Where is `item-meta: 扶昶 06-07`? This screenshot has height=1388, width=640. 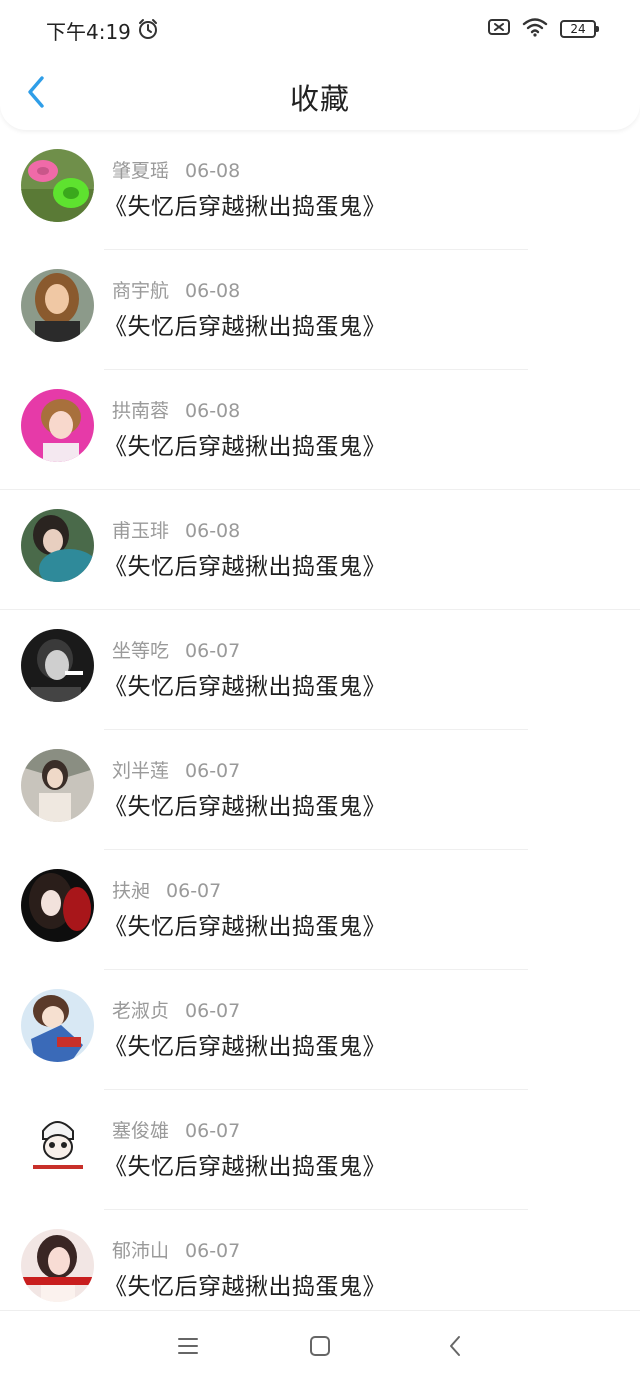
item-meta: 扶昶 06-07 is located at coordinates (166, 889).